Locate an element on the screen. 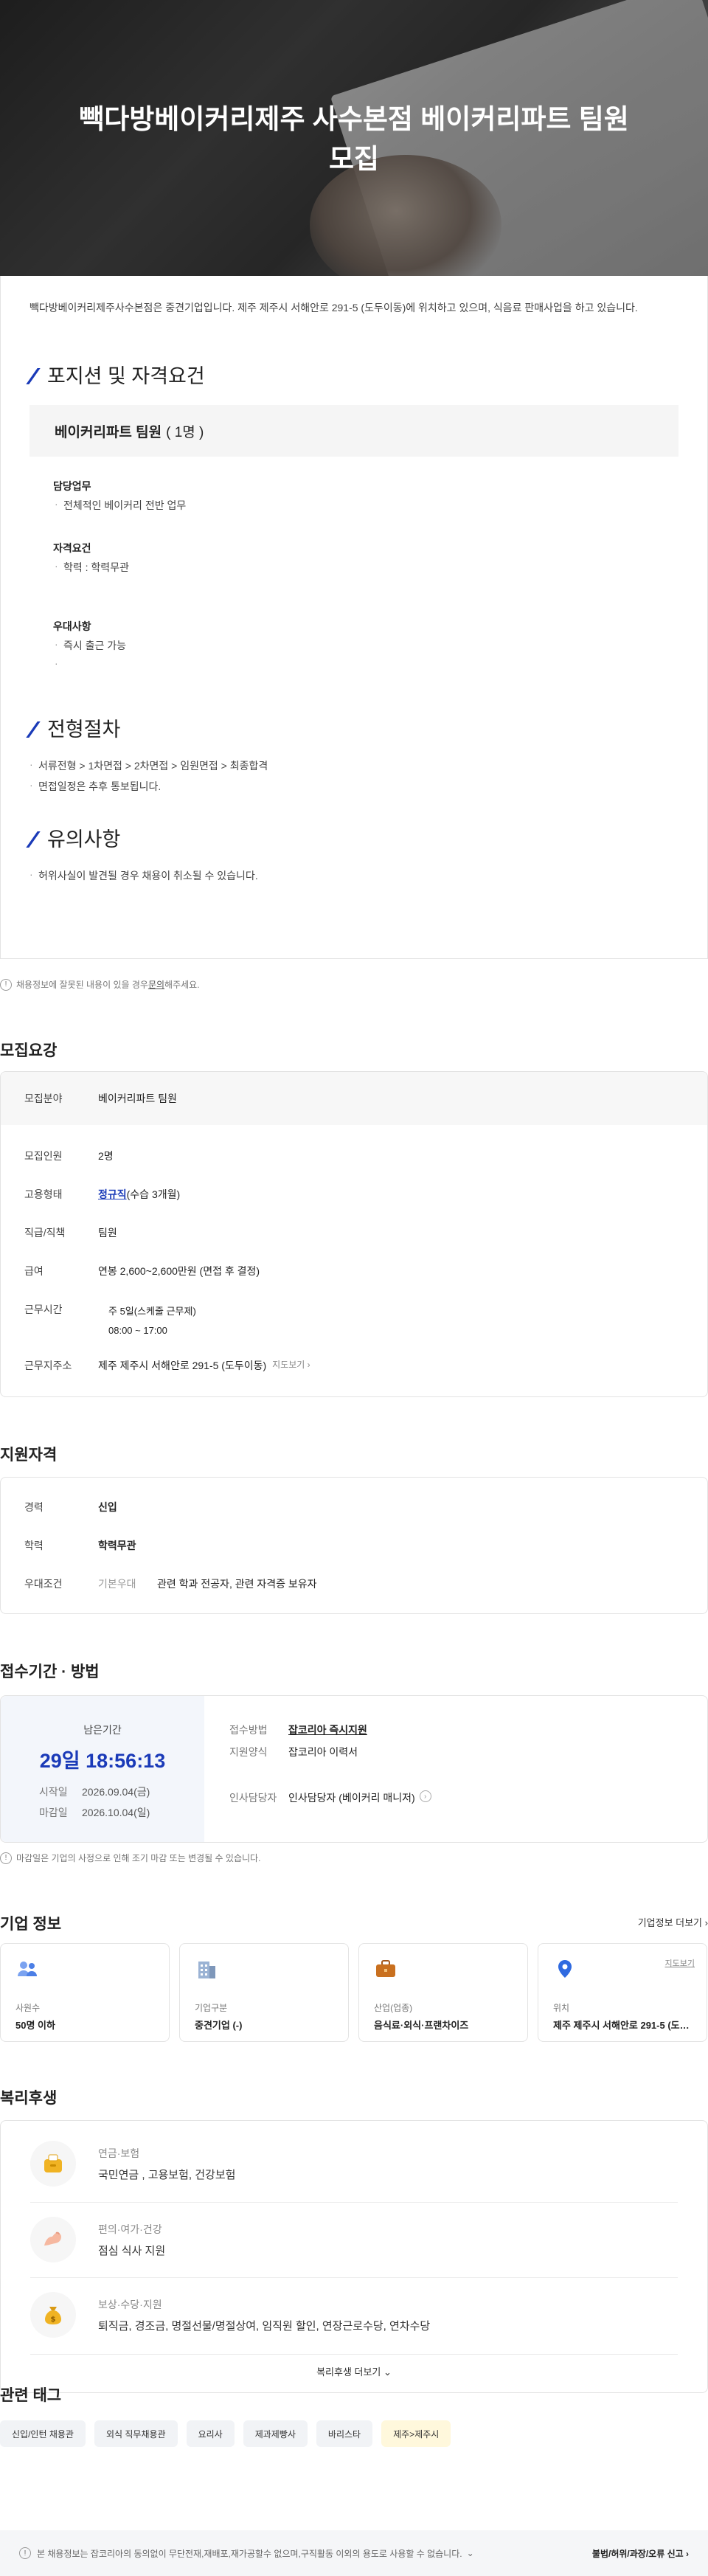 This screenshot has width=708, height=2576. page-title: 빽다방베이커리제주 사수본점 베이커리파트 팀원 모집 is located at coordinates (354, 139).